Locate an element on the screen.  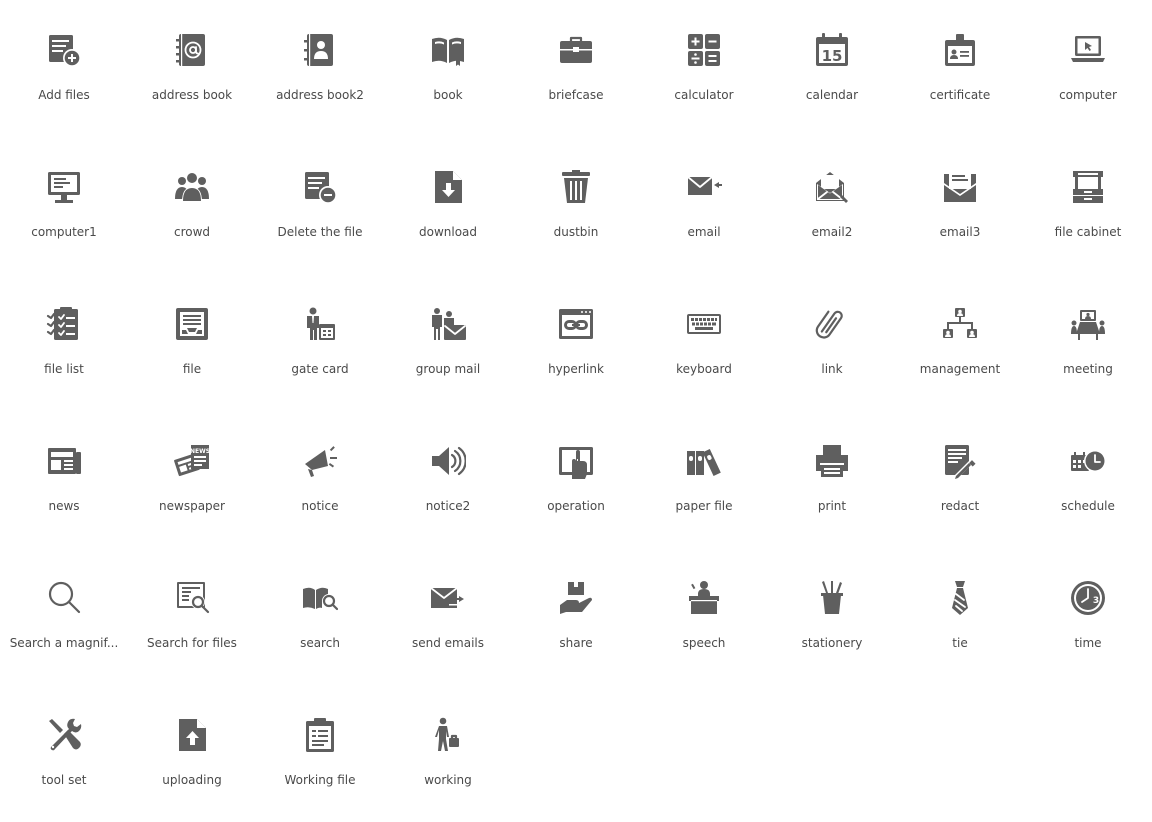
icon-tile-search-files: Search for files is located at coordinates (192, 616).